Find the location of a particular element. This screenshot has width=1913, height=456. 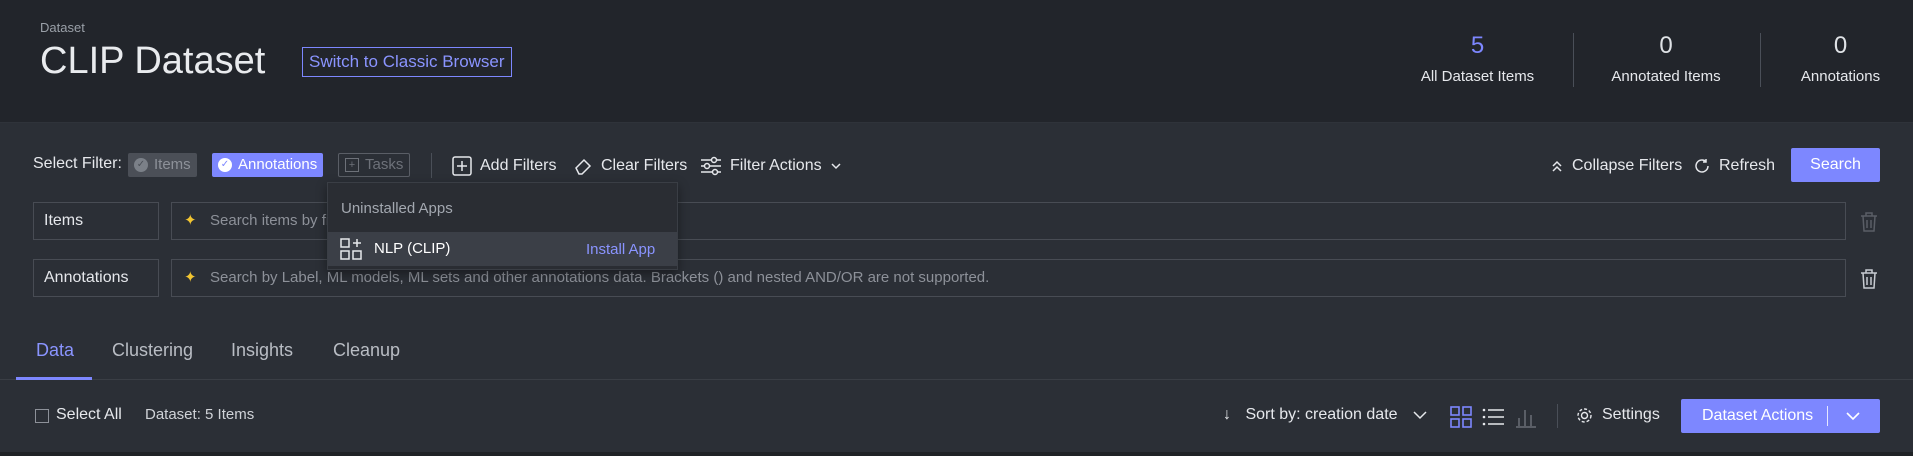

search-button: Search is located at coordinates (1835, 165).